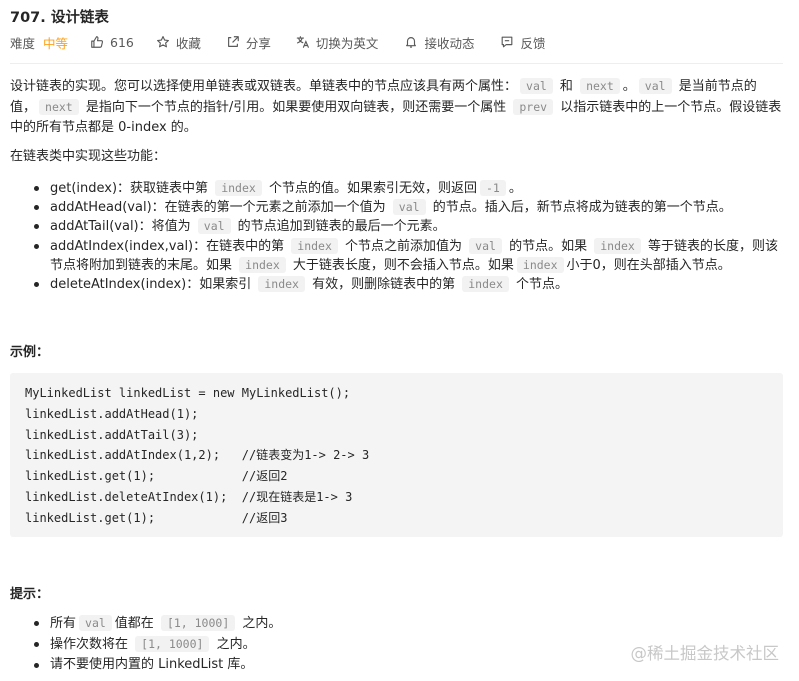 The height and width of the screenshot is (681, 799). I want to click on list-item: 操作次数将在 [1, 1000] 之内。, so click(328, 644).